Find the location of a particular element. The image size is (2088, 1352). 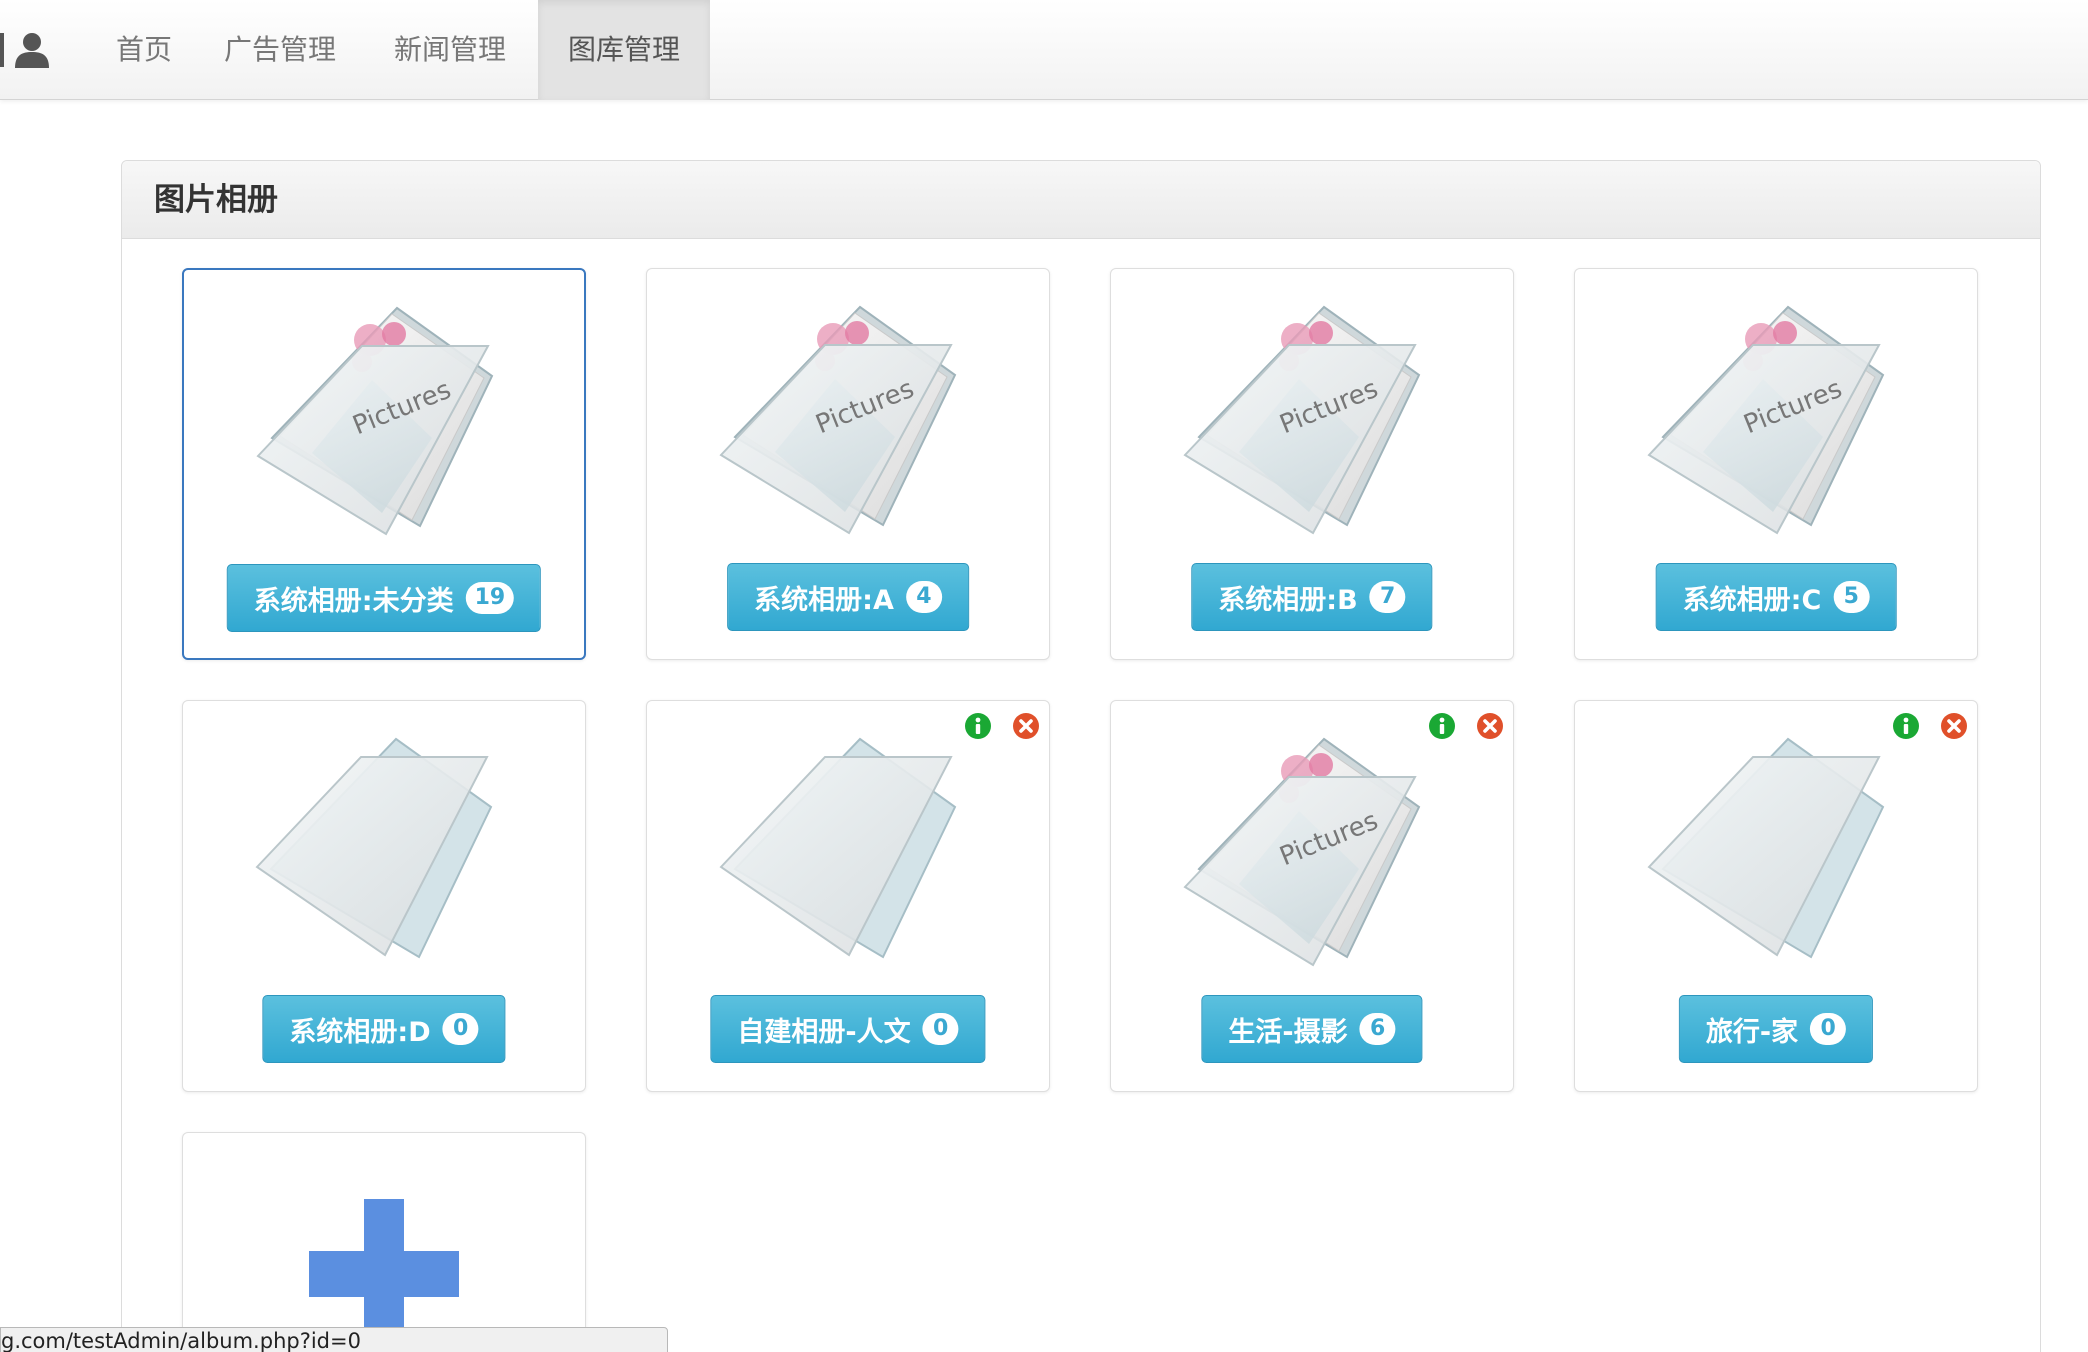

nav-ads: 广告管理 is located at coordinates (280, 50).